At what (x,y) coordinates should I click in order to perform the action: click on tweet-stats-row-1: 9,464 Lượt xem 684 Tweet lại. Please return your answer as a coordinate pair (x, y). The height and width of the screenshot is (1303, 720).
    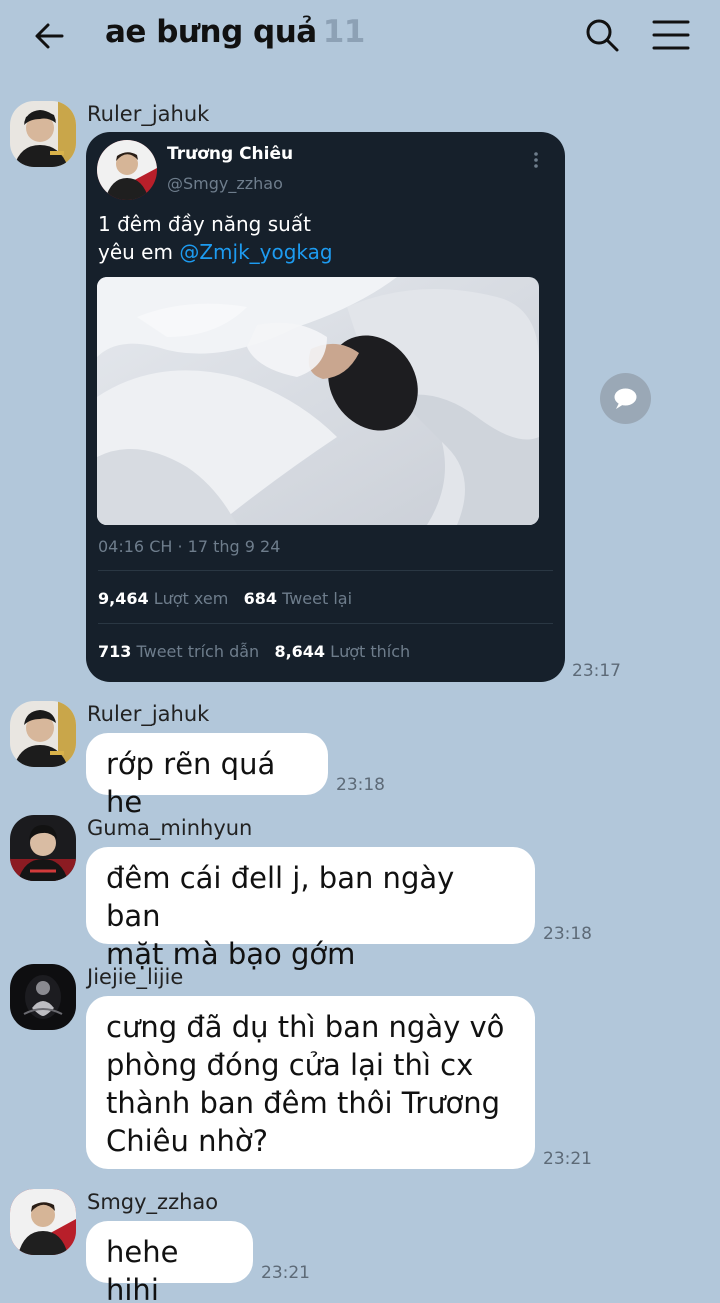
    Looking at the image, I should click on (225, 598).